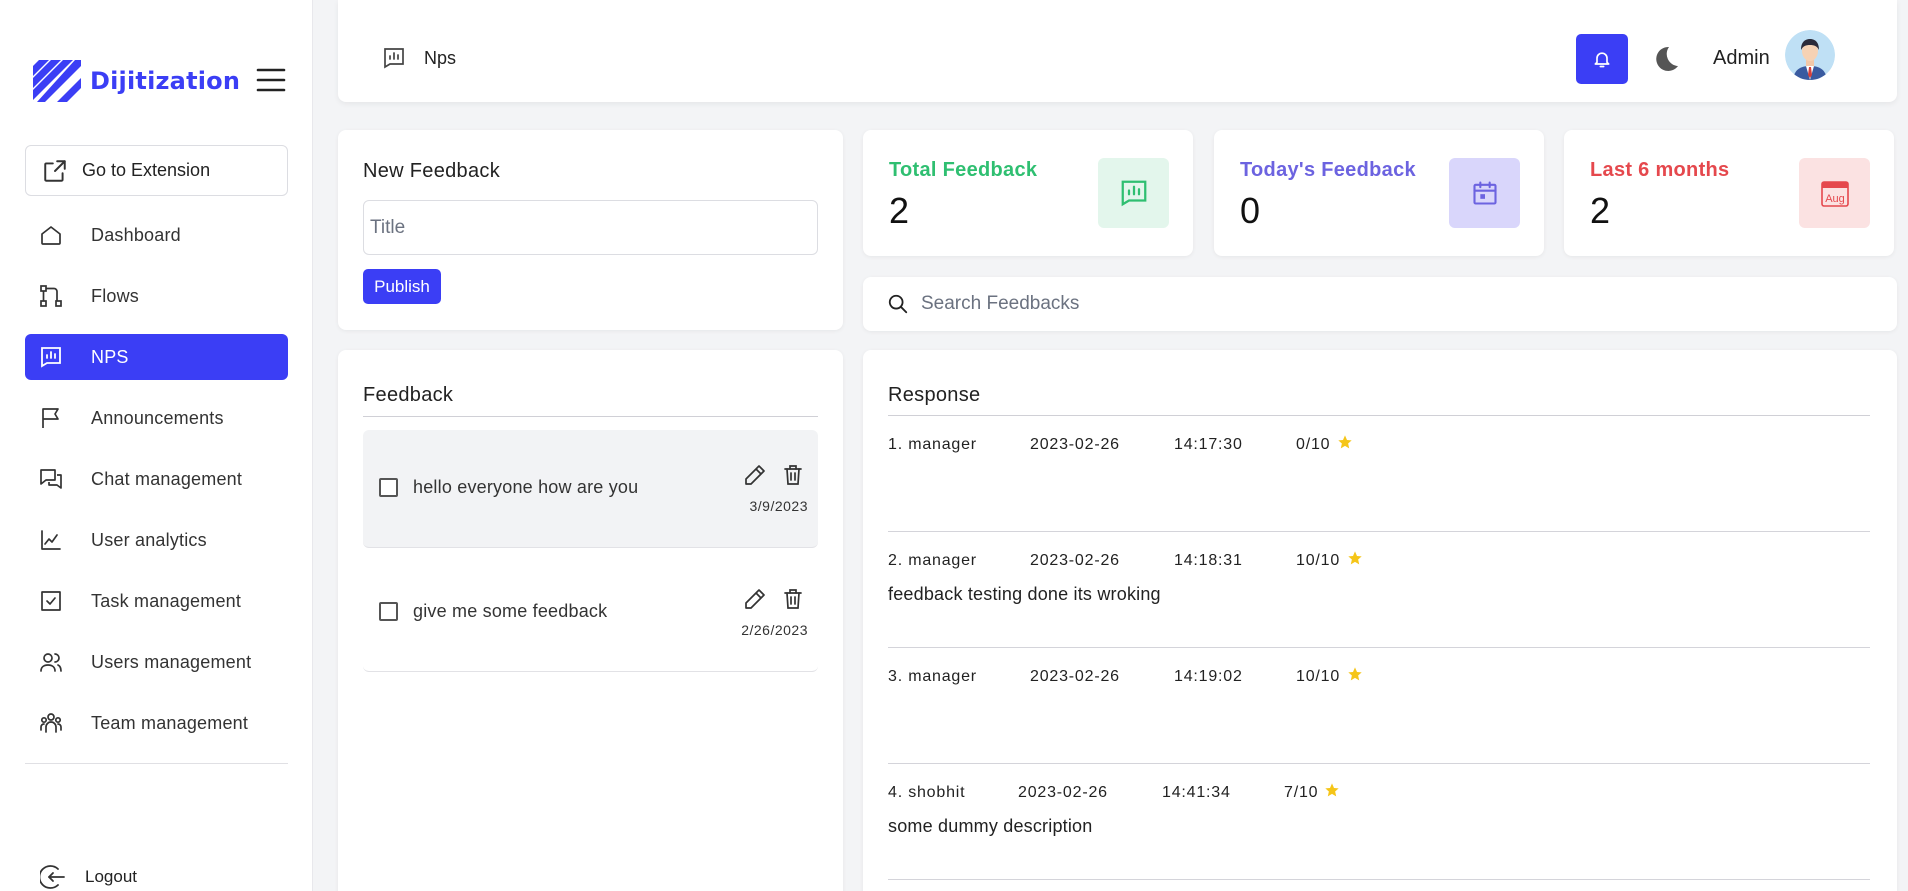 This screenshot has width=1908, height=891. Describe the element at coordinates (57, 81) in the screenshot. I see `brand-logo-icon` at that location.